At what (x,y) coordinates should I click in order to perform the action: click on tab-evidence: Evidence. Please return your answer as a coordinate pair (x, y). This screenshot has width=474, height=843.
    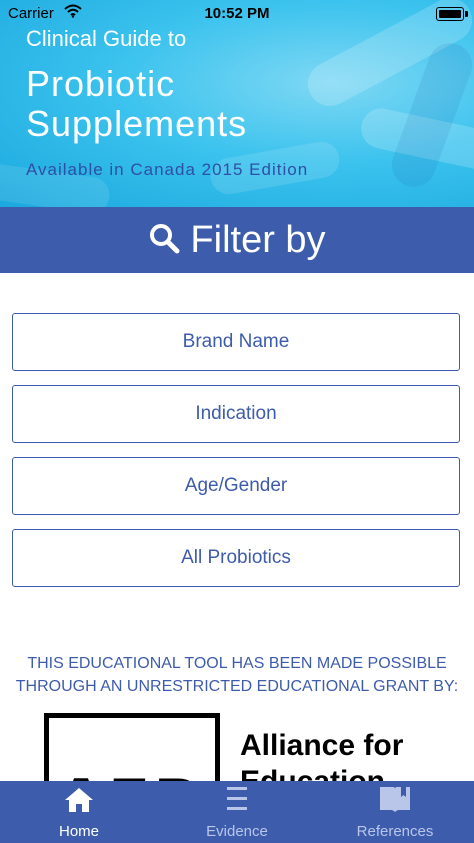
    Looking at the image, I should click on (237, 812).